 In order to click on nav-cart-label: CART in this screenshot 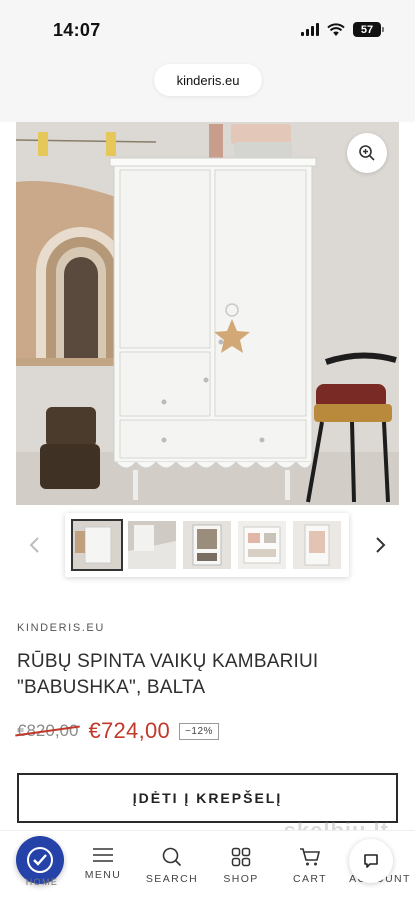, I will do `click(310, 879)`.